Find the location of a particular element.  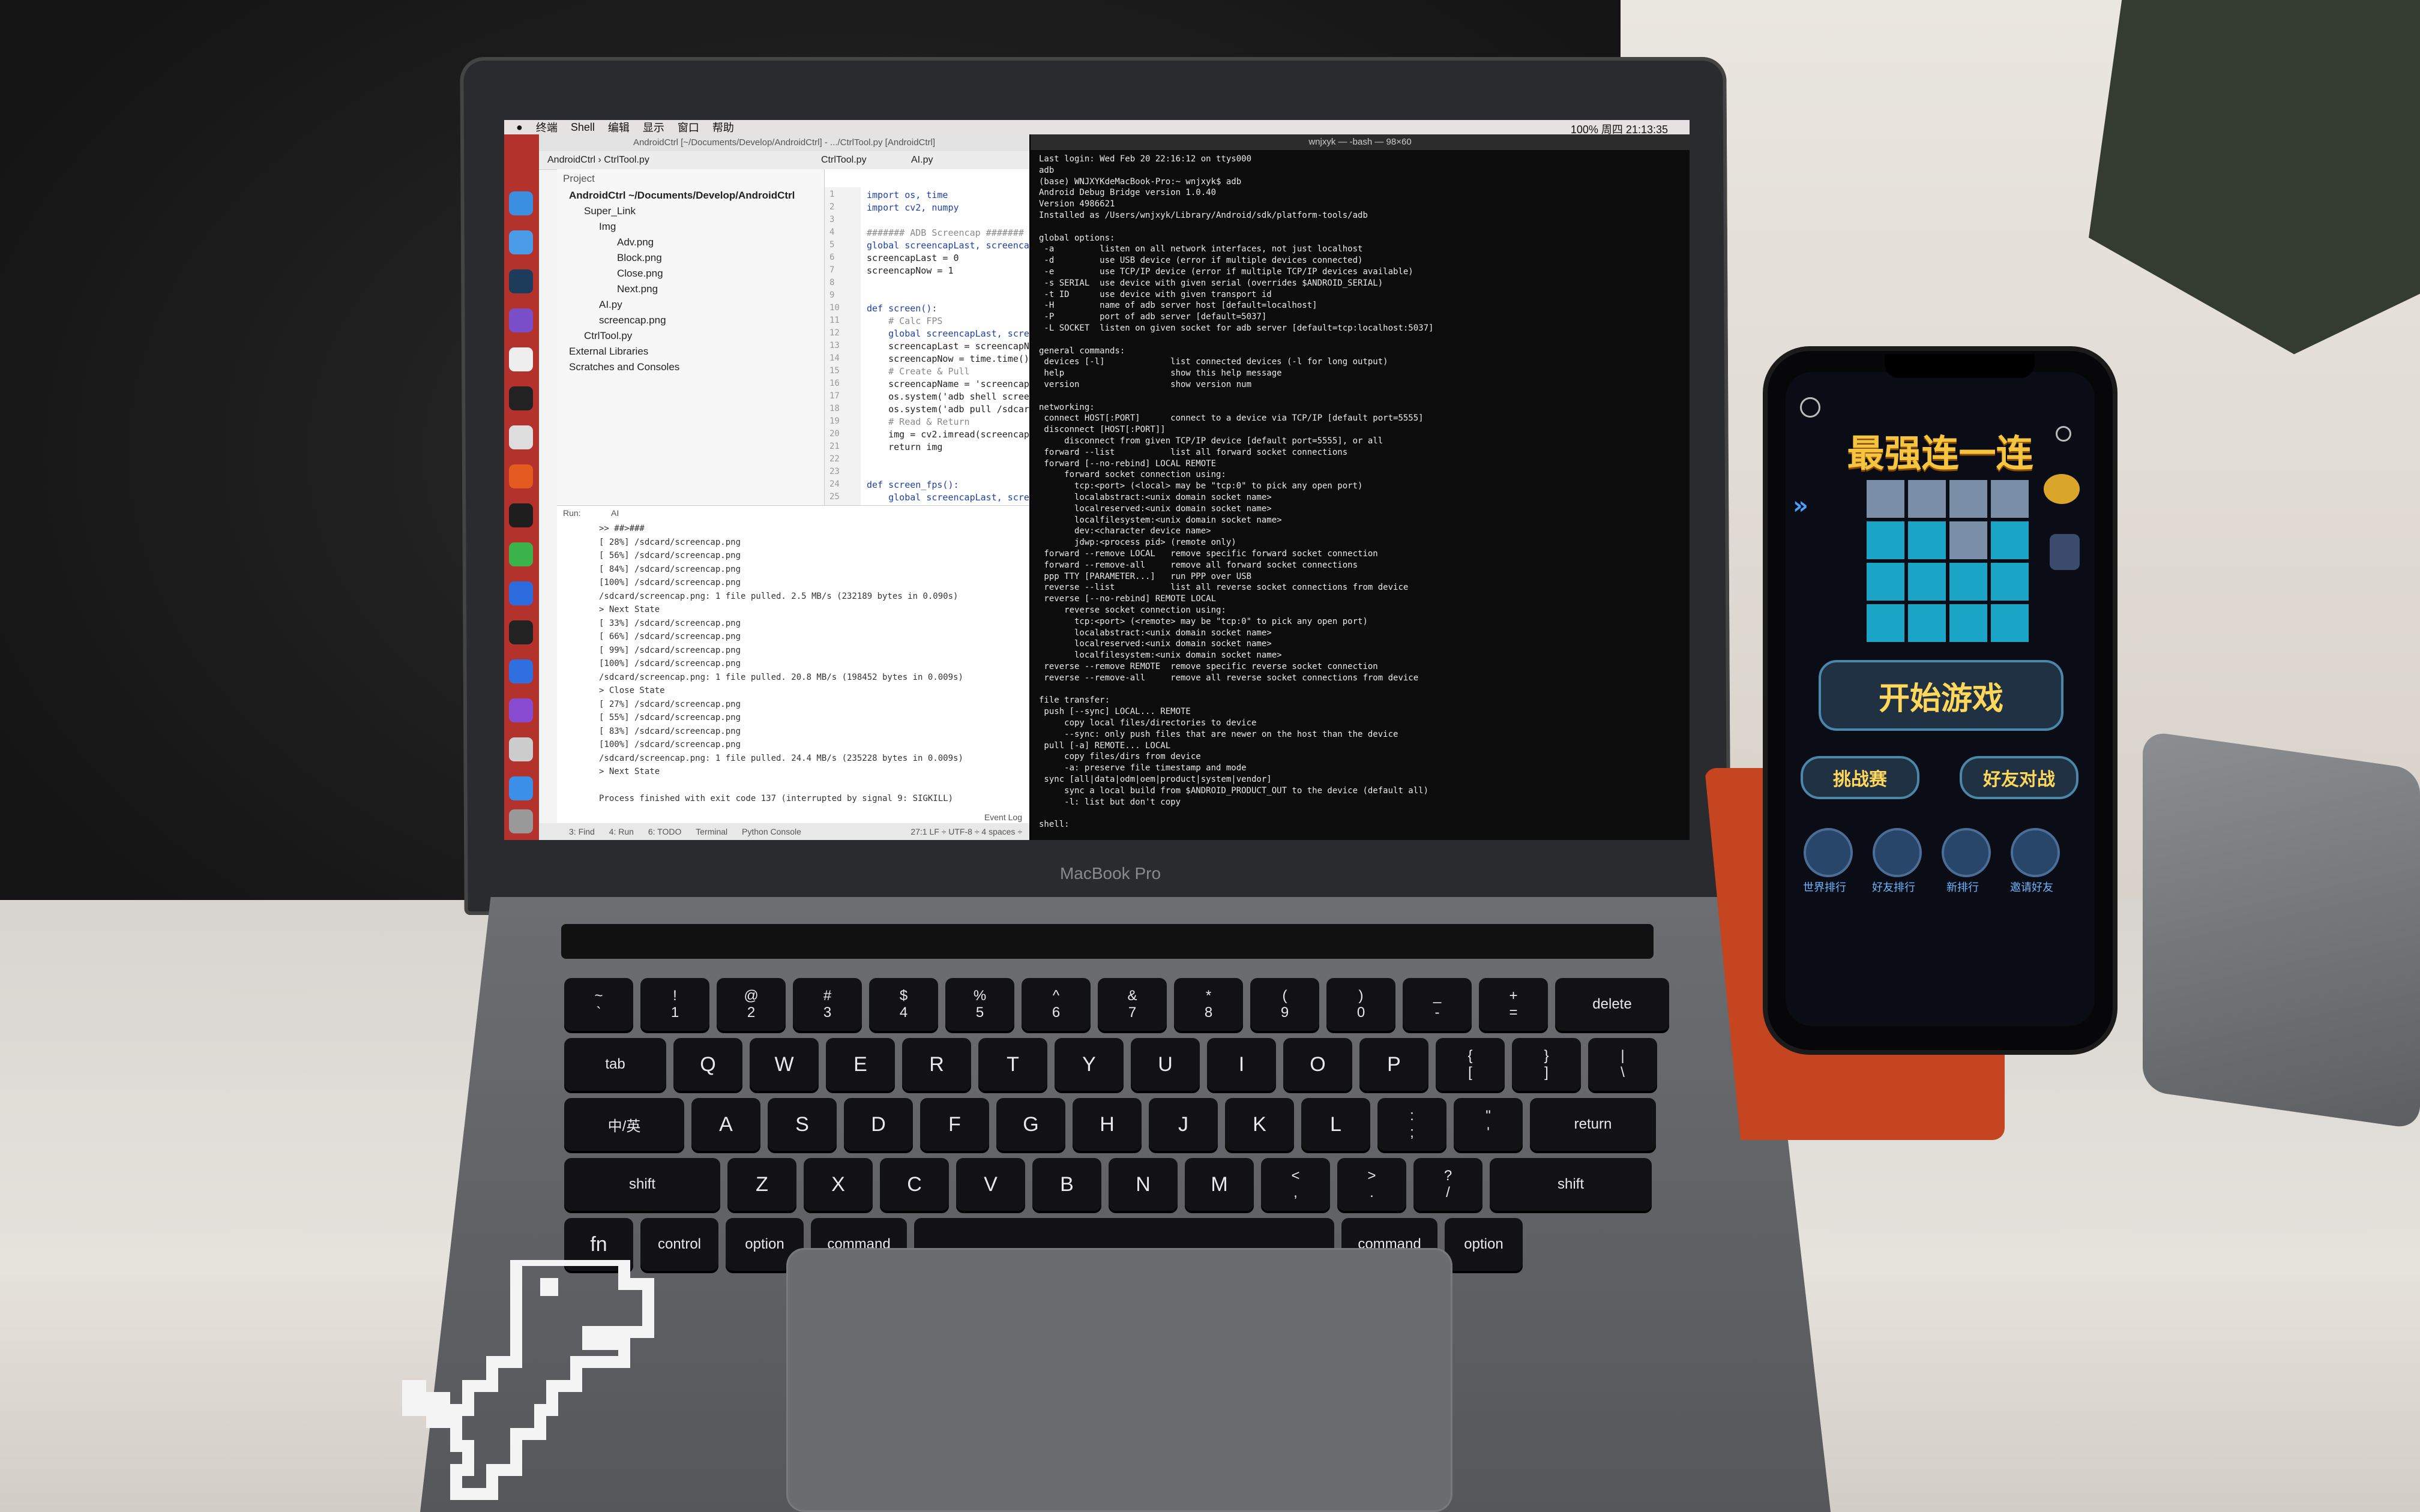

tree-item: AI.py is located at coordinates (610, 305).